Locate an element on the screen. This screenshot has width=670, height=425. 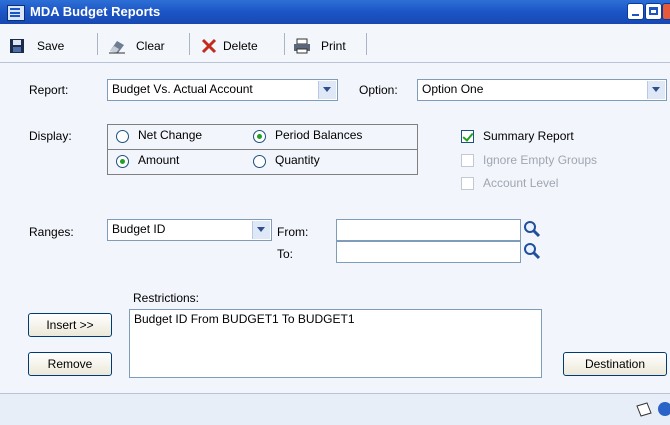
amount-radio is located at coordinates (122, 161).